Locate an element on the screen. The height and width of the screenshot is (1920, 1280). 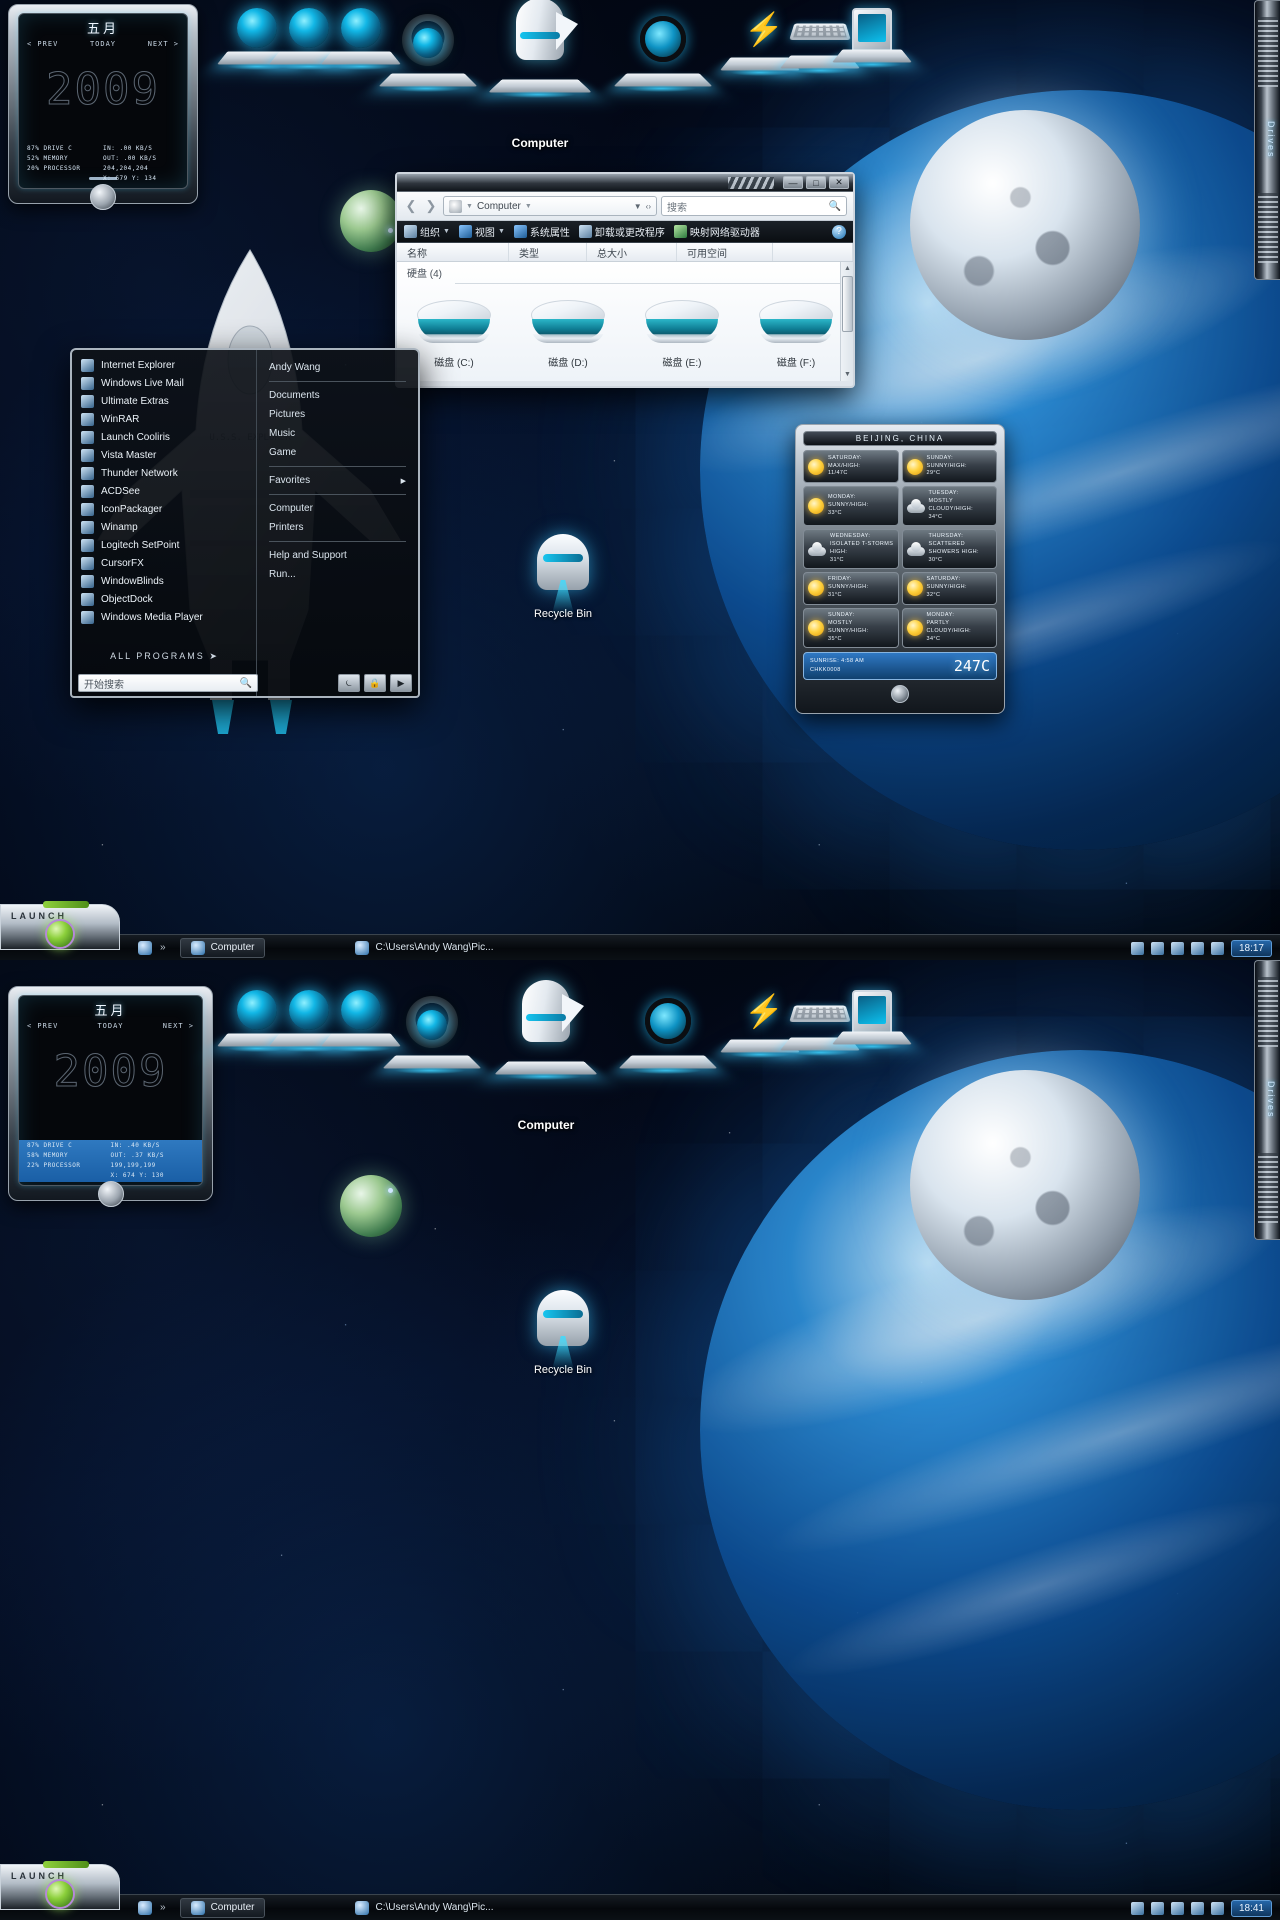
close-button: ✕ is located at coordinates (839, 182).